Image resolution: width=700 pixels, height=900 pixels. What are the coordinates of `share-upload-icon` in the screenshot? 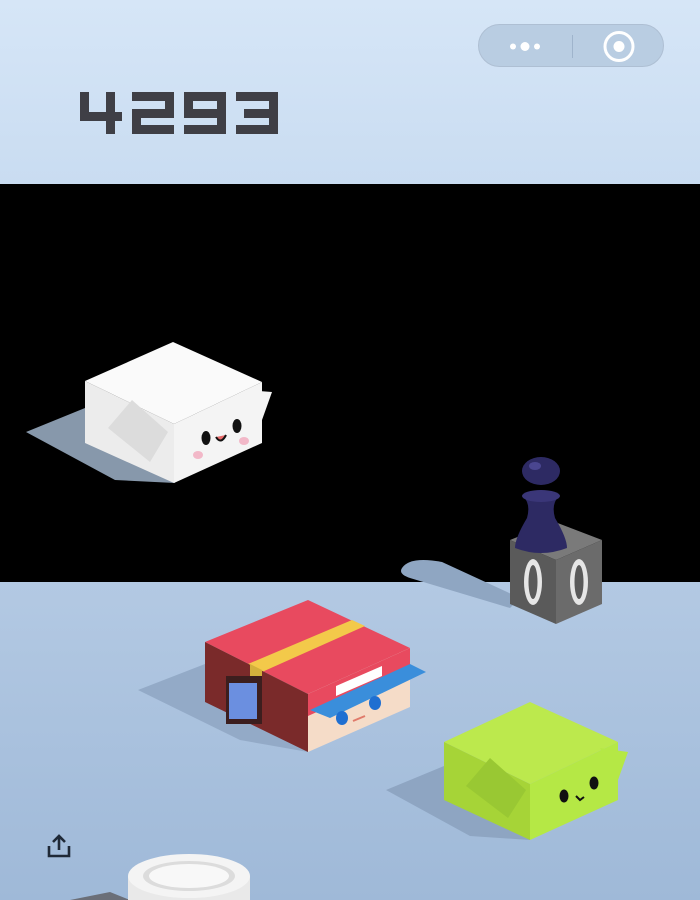 It's located at (59, 846).